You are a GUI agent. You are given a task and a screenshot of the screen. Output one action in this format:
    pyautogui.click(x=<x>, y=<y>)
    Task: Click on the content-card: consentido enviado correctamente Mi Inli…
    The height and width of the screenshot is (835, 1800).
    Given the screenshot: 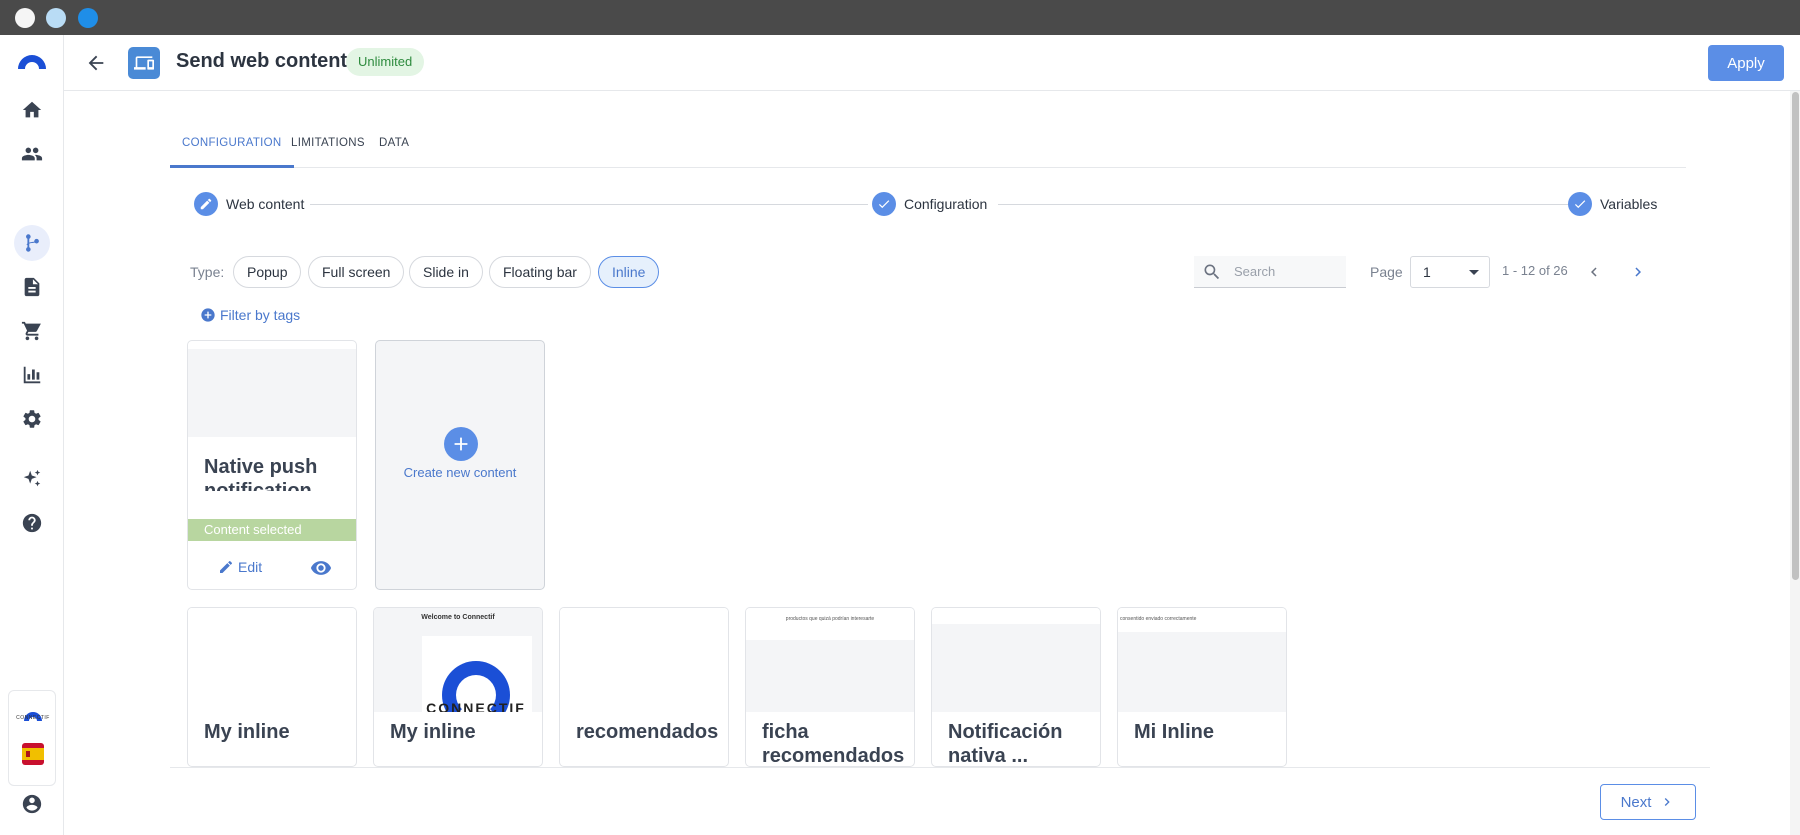 What is the action you would take?
    pyautogui.click(x=1202, y=687)
    